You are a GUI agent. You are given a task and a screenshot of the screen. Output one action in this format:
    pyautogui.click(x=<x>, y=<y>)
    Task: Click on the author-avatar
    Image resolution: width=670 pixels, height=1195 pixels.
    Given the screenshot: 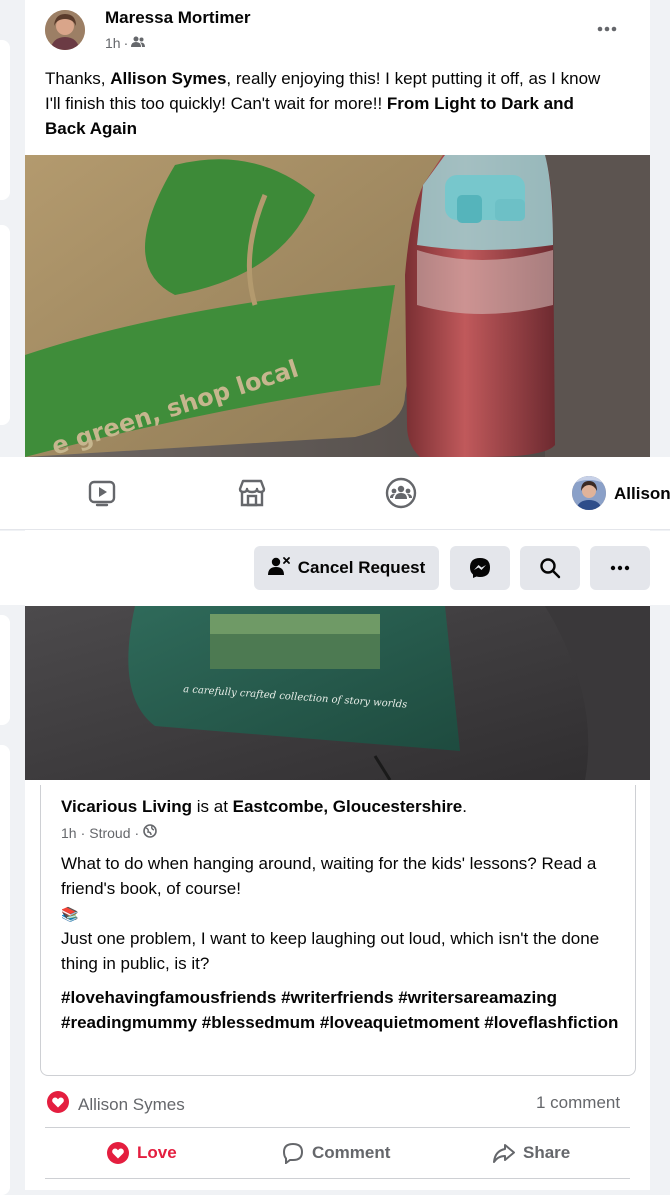 What is the action you would take?
    pyautogui.click(x=65, y=30)
    